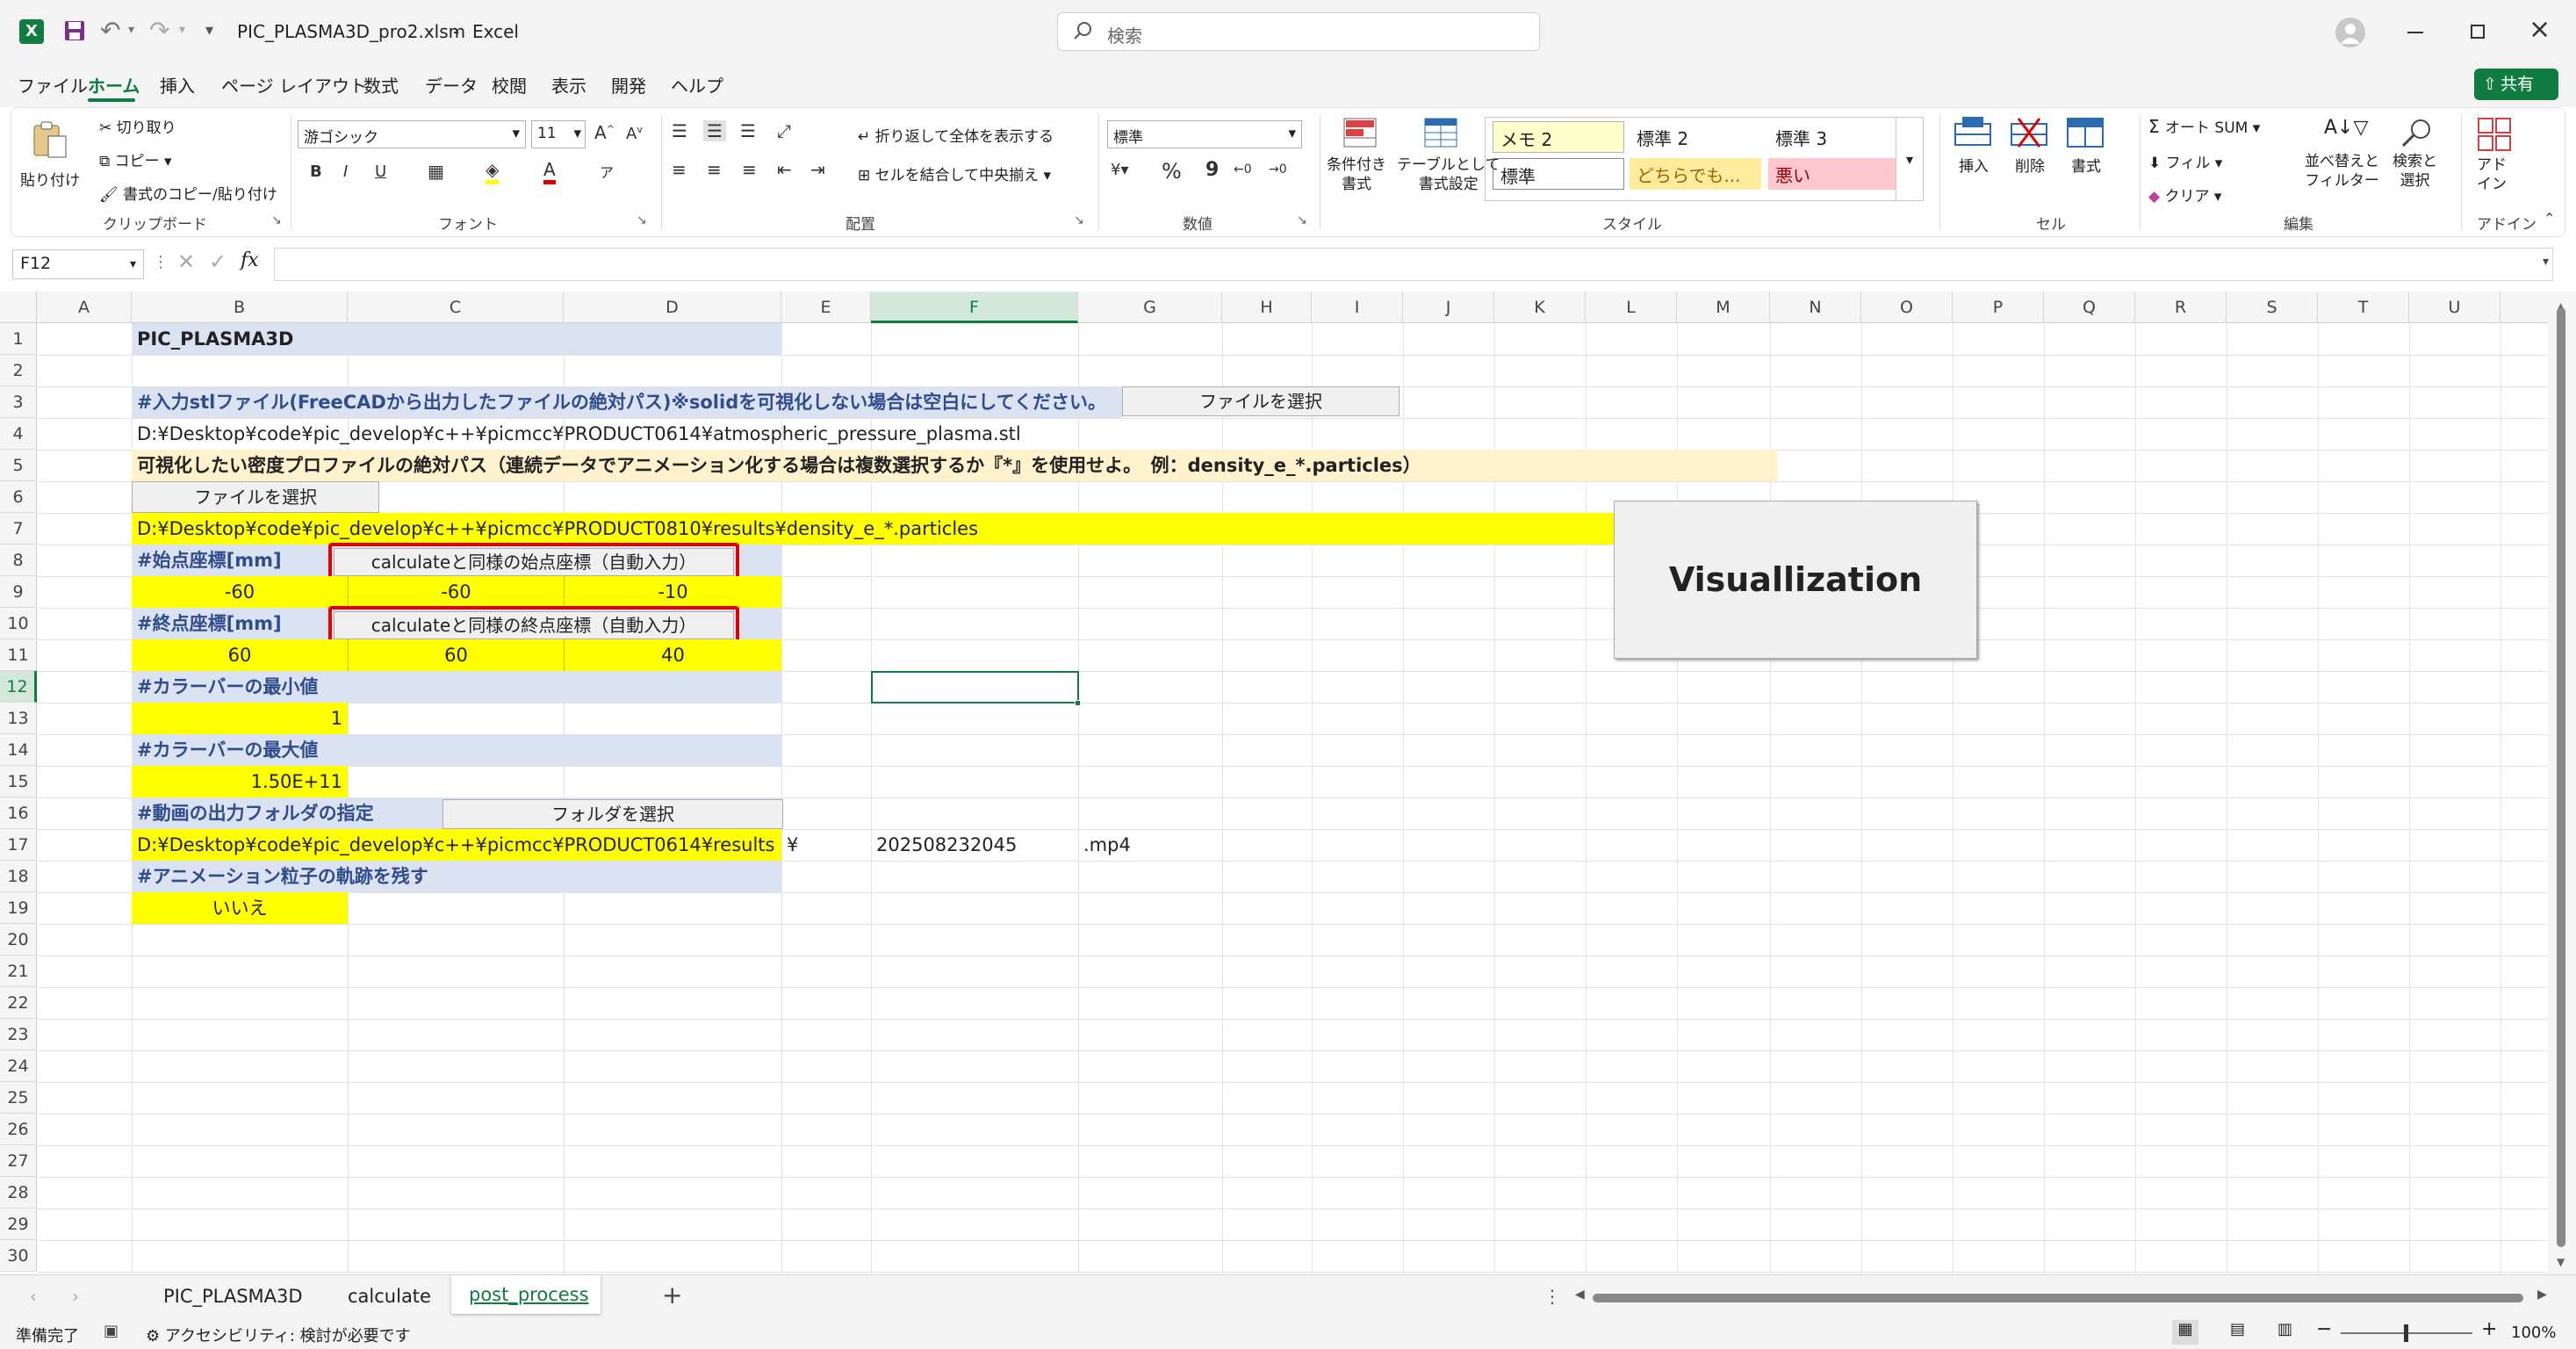  Describe the element at coordinates (18, 370) in the screenshot. I see `row-header-2: 2` at that location.